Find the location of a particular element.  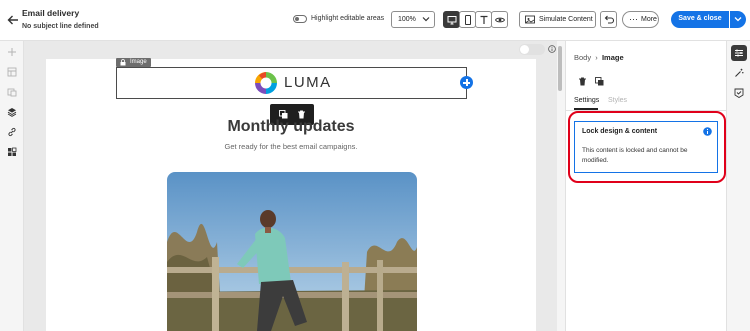

sliders-icon is located at coordinates (739, 53).